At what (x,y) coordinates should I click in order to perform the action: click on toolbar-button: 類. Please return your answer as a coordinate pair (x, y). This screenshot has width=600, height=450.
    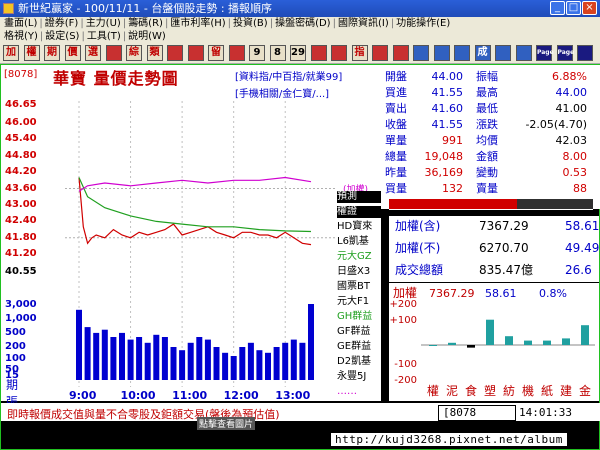
    Looking at the image, I should click on (154, 53).